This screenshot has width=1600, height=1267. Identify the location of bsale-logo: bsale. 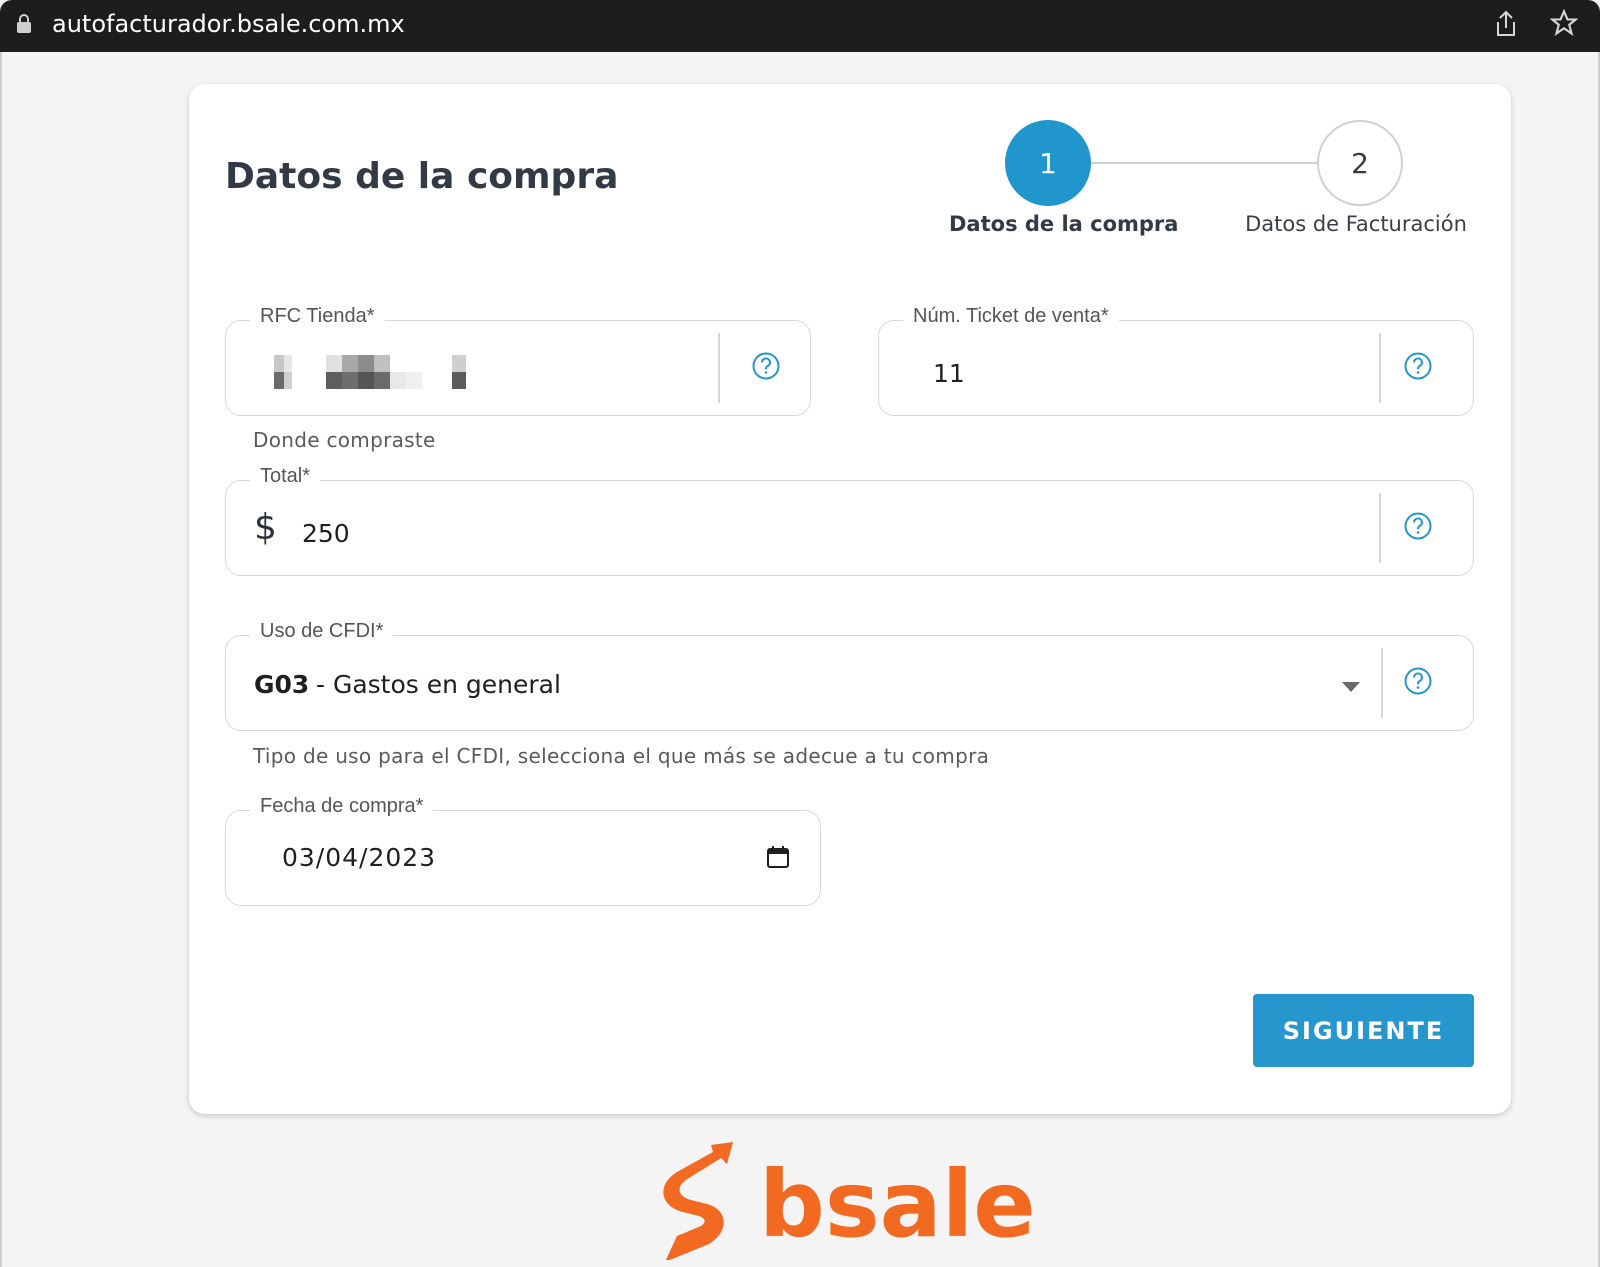
(850, 1202).